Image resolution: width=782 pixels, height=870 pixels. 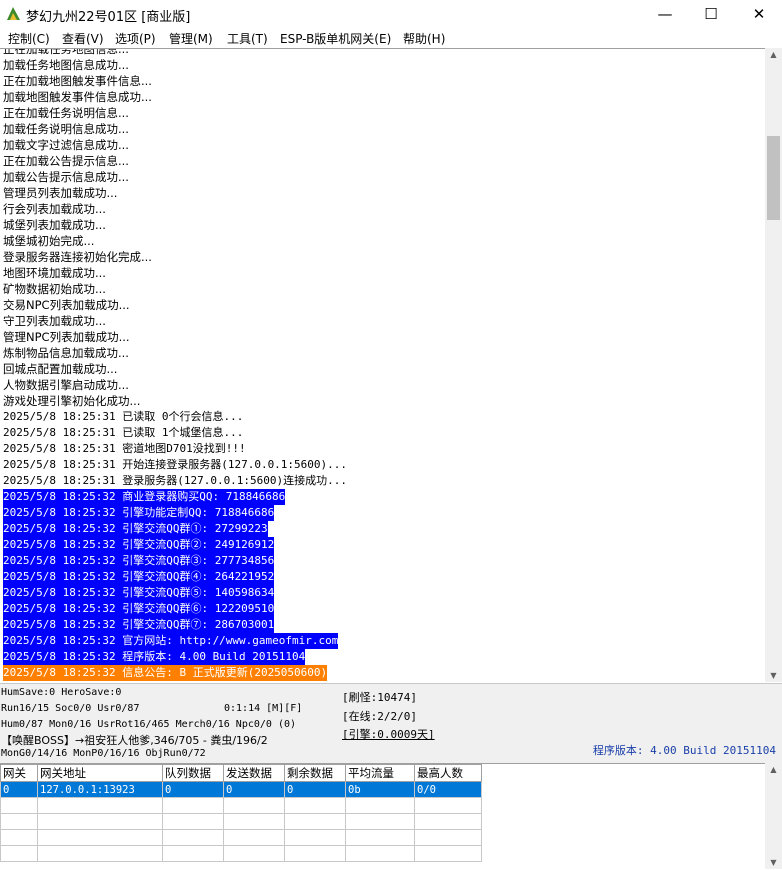 I want to click on window-title: 梦幻九州22号01区 [商业版], so click(x=108, y=17).